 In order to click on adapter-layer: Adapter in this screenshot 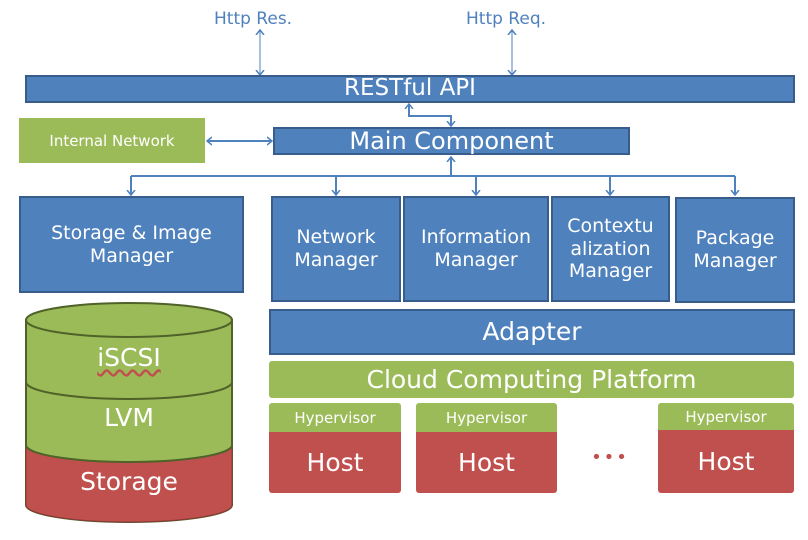, I will do `click(532, 332)`.